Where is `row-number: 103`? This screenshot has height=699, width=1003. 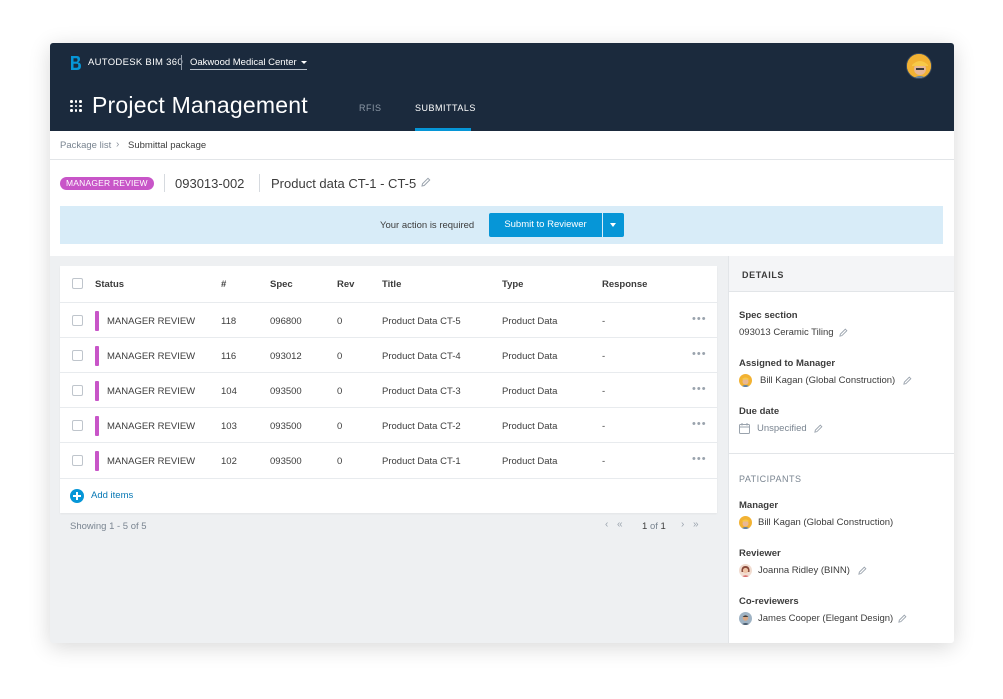 row-number: 103 is located at coordinates (229, 426).